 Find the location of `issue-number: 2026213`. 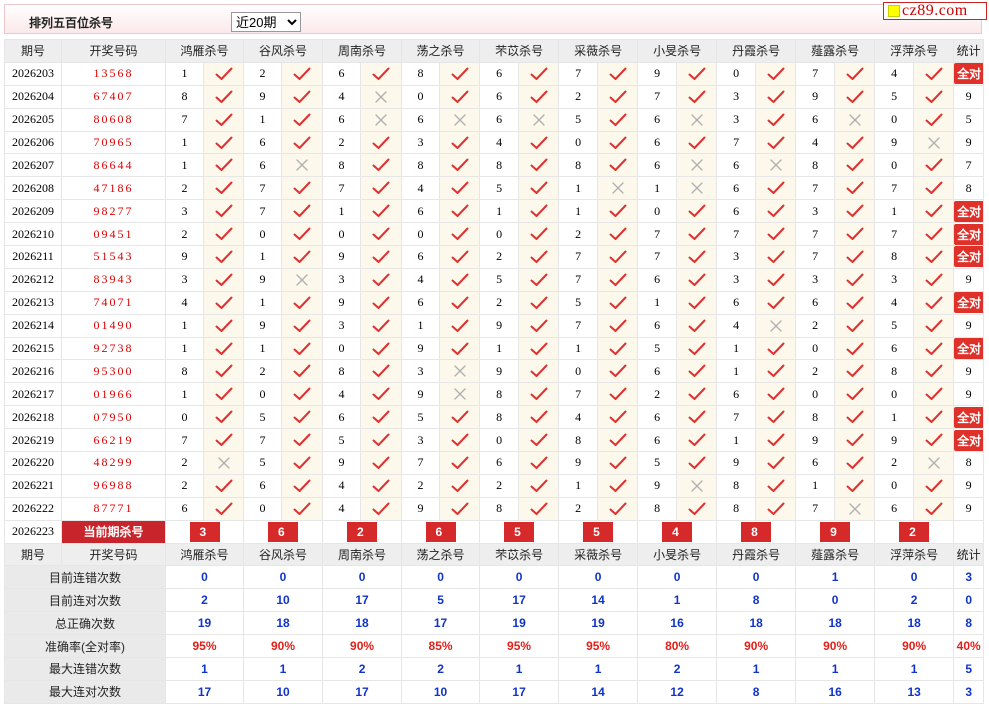

issue-number: 2026213 is located at coordinates (33, 302).